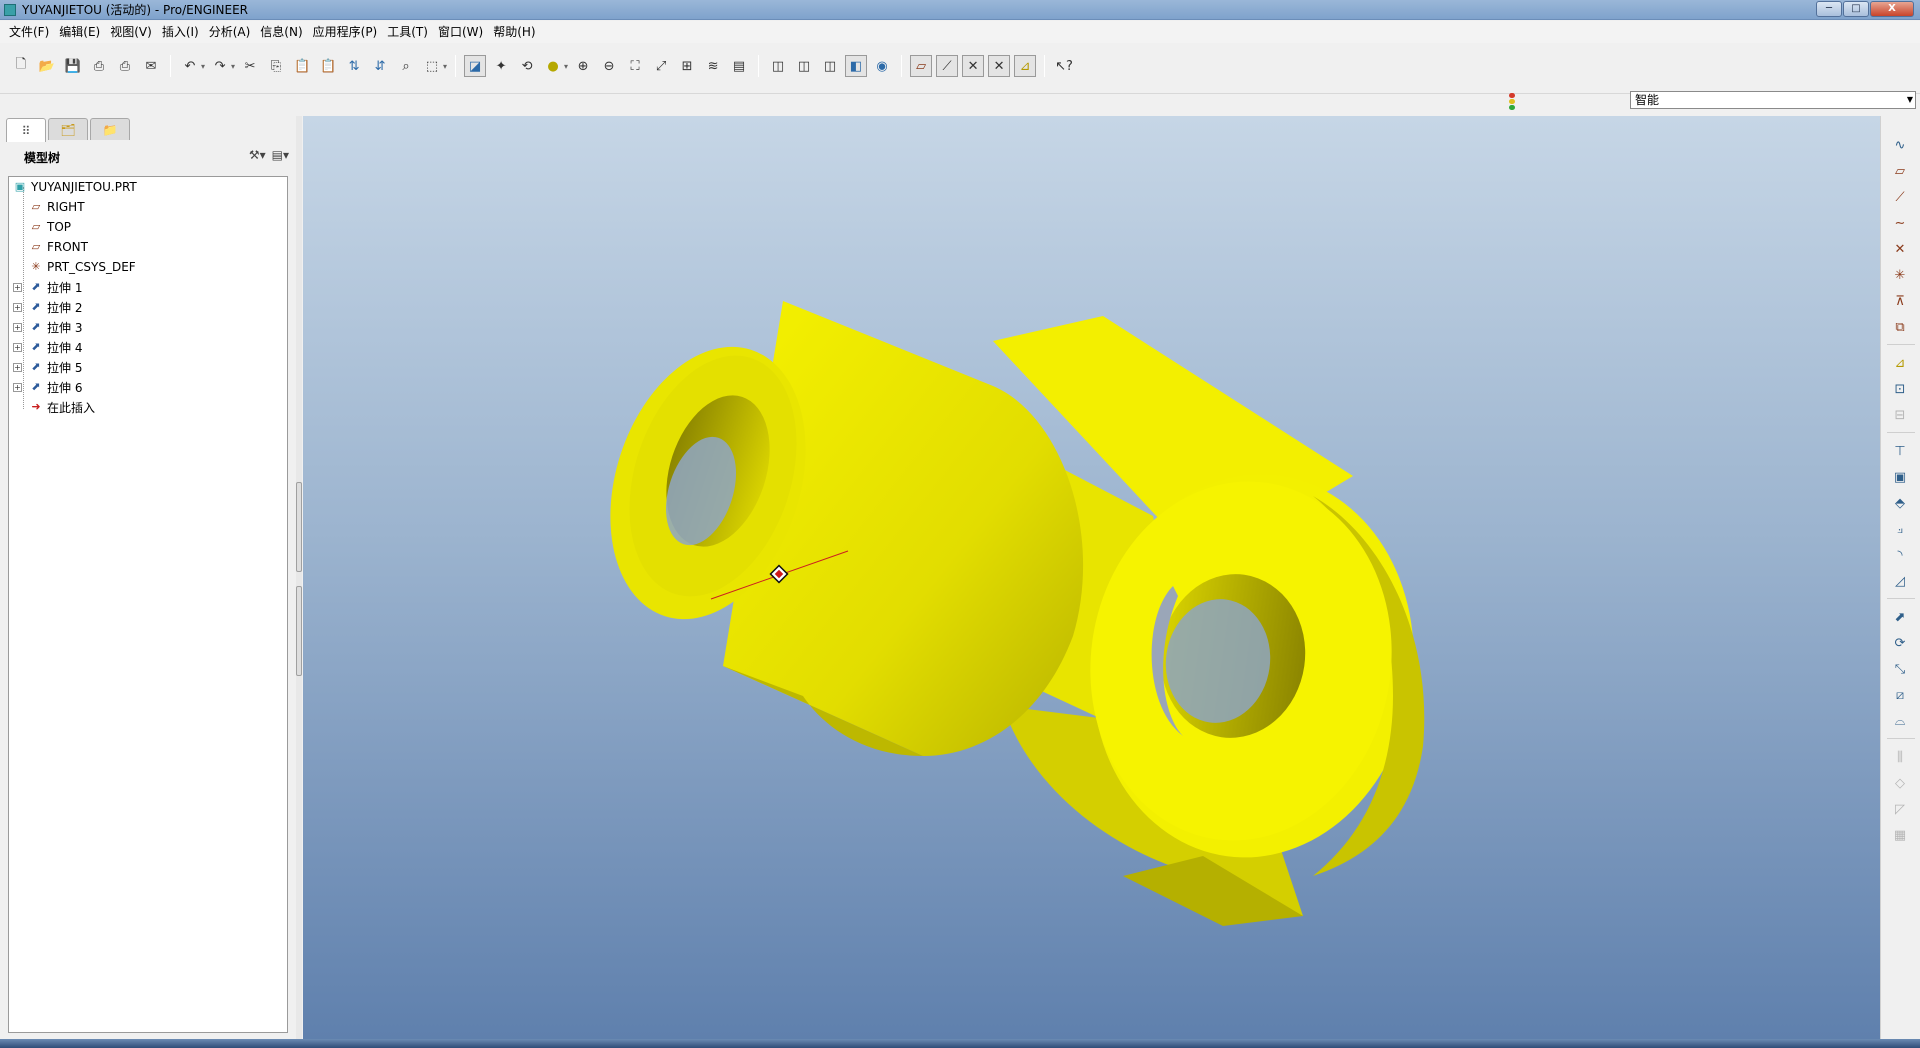 The width and height of the screenshot is (1920, 1048). I want to click on menu-tools: 工具(T), so click(407, 32).